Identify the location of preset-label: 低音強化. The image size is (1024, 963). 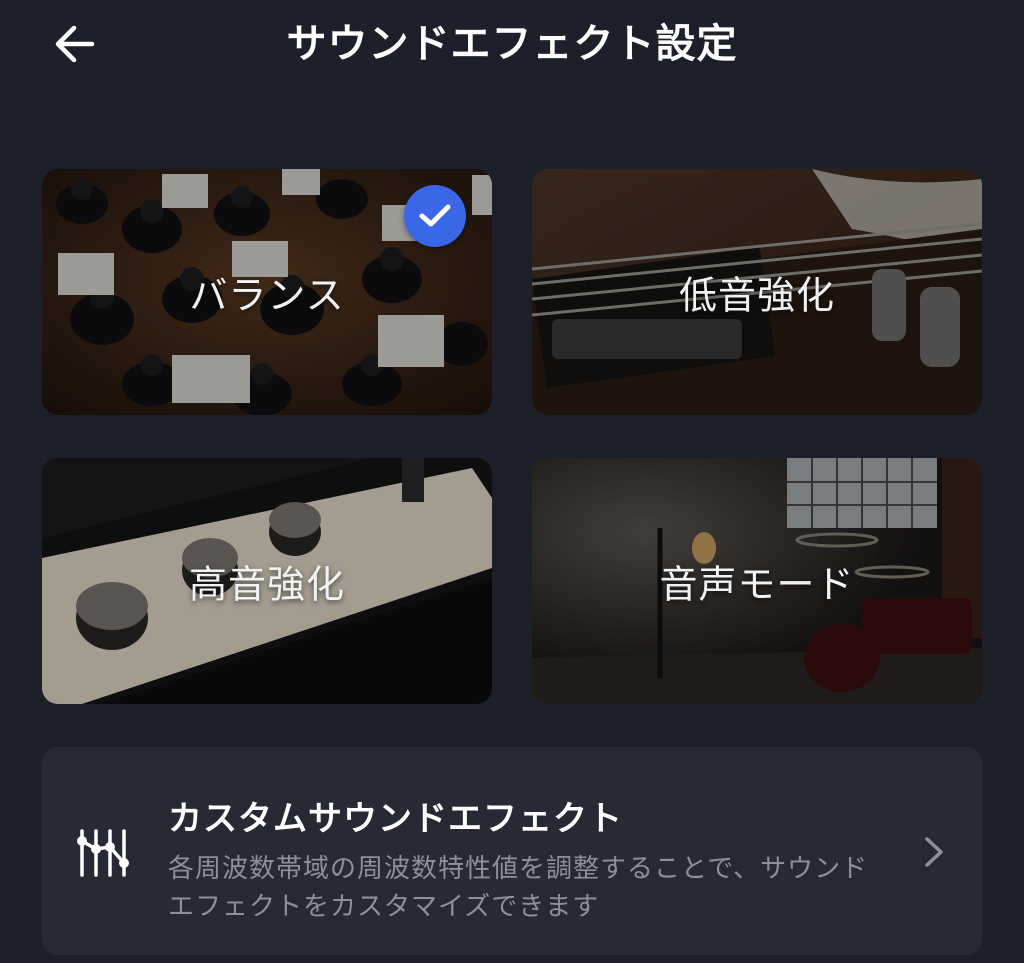
(756, 295).